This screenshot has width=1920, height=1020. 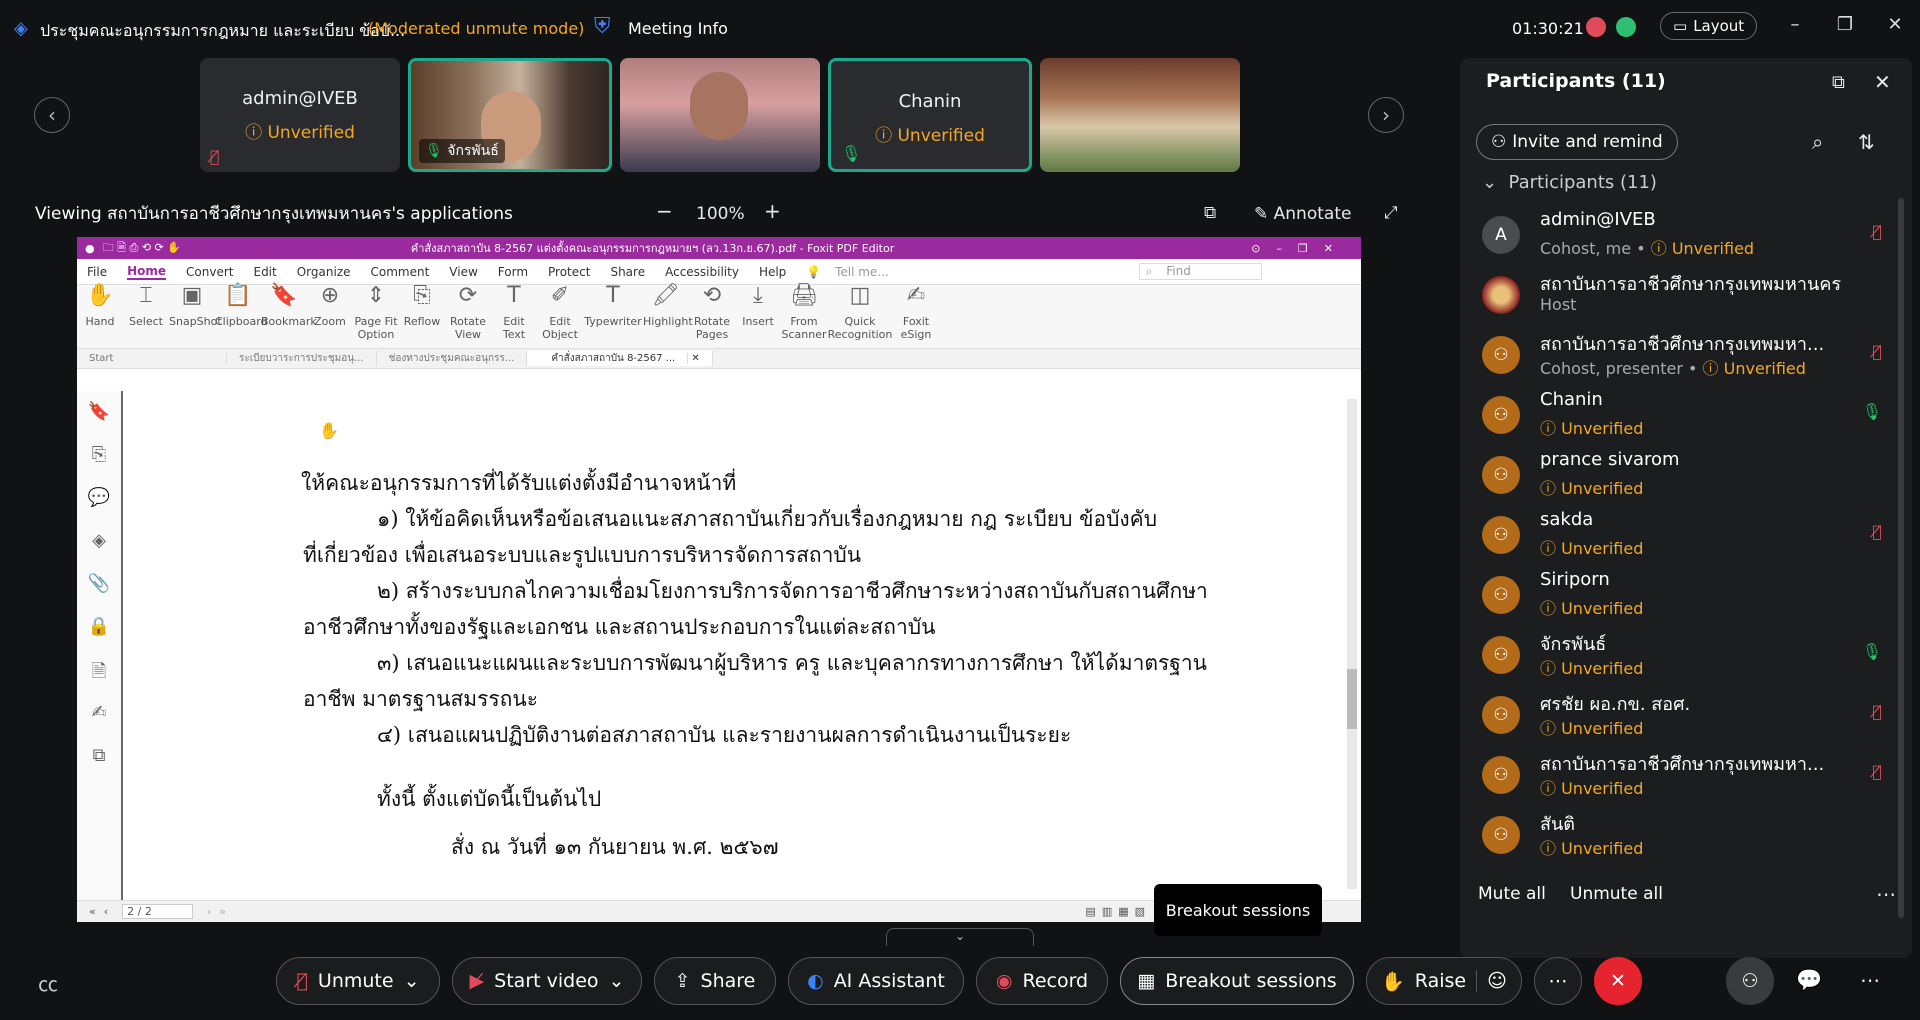 What do you see at coordinates (1512, 894) in the screenshot?
I see `mute-all-button: Mute all` at bounding box center [1512, 894].